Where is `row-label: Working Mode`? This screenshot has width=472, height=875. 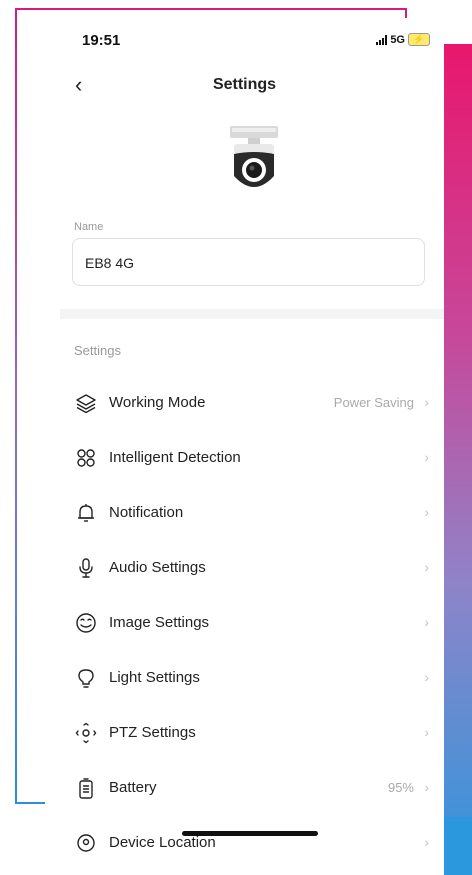 row-label: Working Mode is located at coordinates (157, 402).